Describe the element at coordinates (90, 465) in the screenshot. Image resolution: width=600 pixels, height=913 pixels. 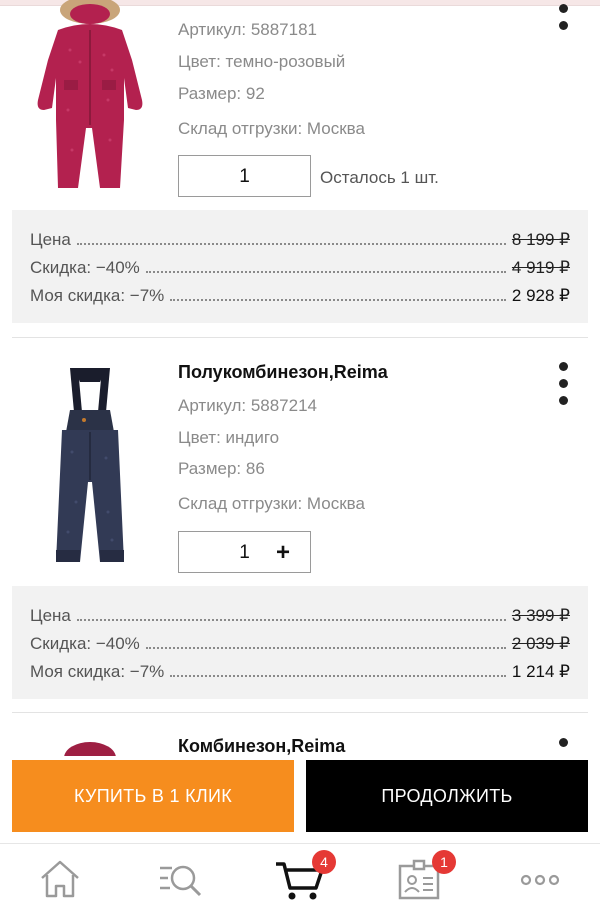
I see `indigo-bib-pants-image` at that location.